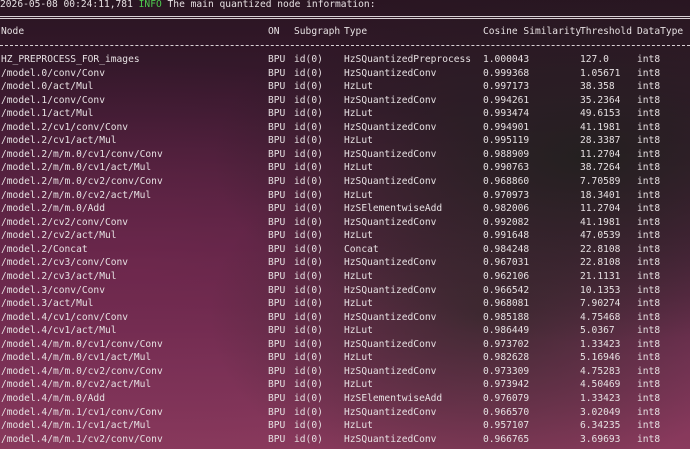  Describe the element at coordinates (506, 114) in the screenshot. I see `cell-cosine-similarity: 0.993474` at that location.